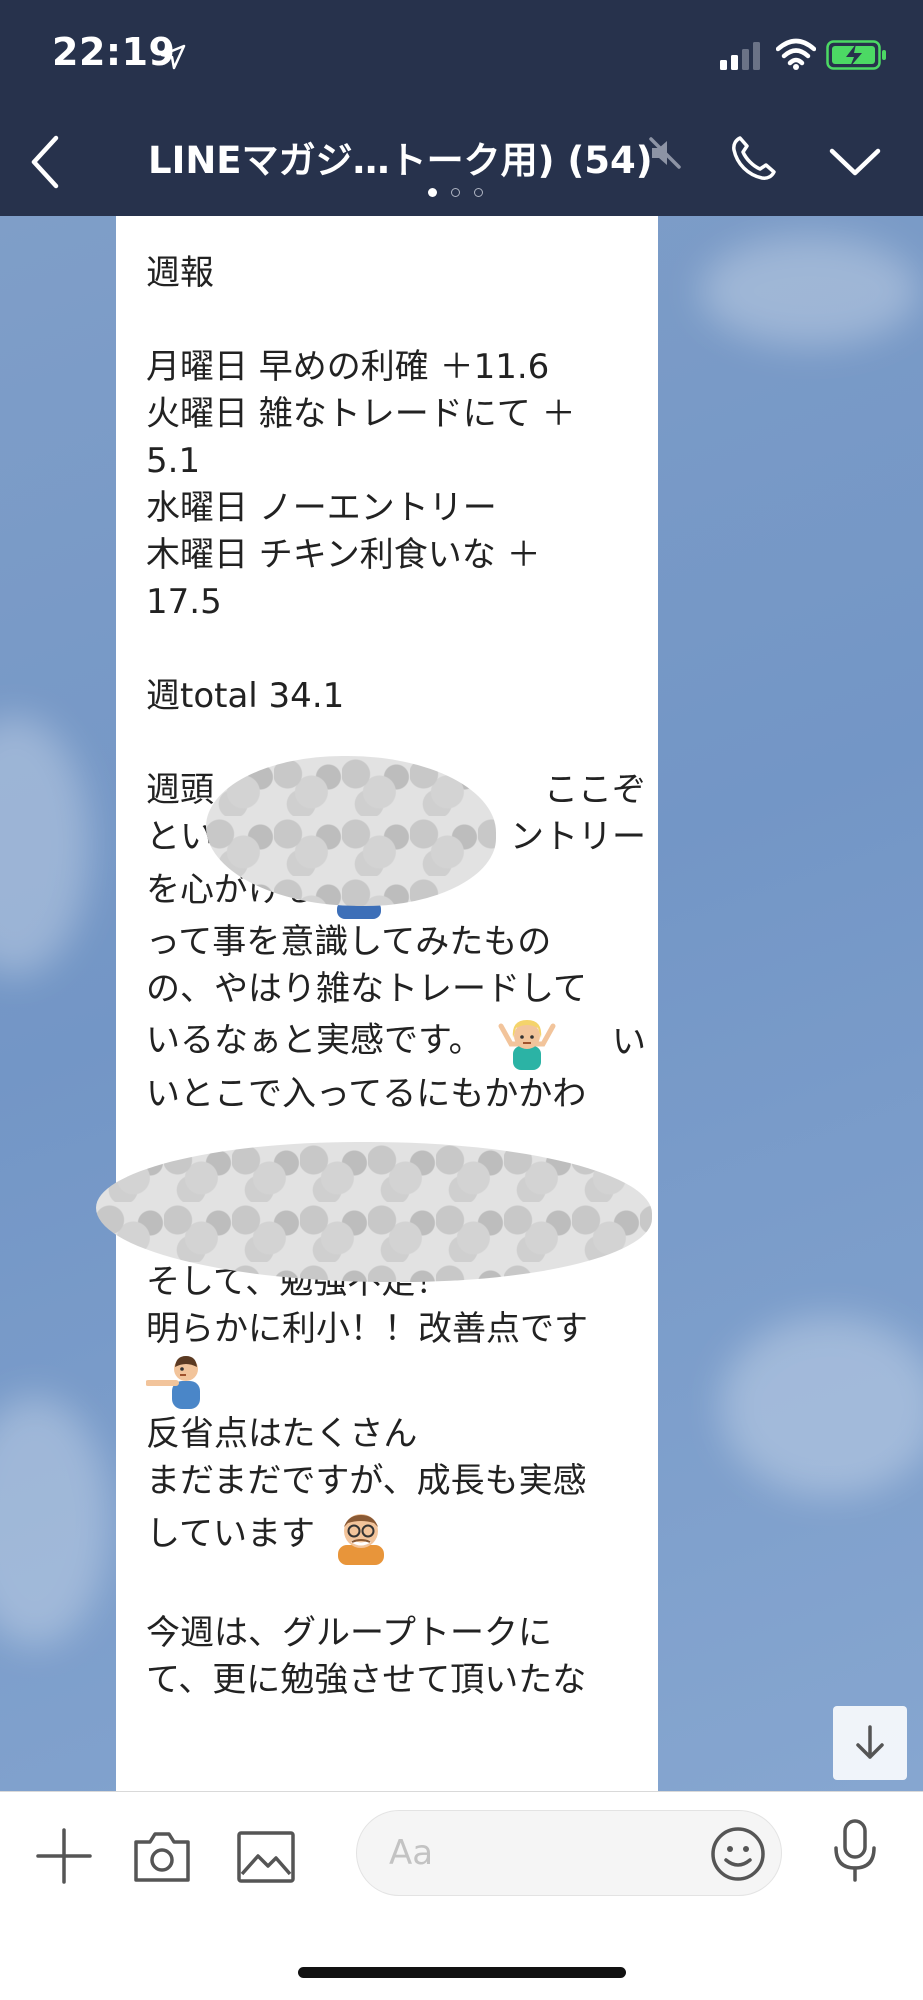  I want to click on chevron-down-icon, so click(855, 162).